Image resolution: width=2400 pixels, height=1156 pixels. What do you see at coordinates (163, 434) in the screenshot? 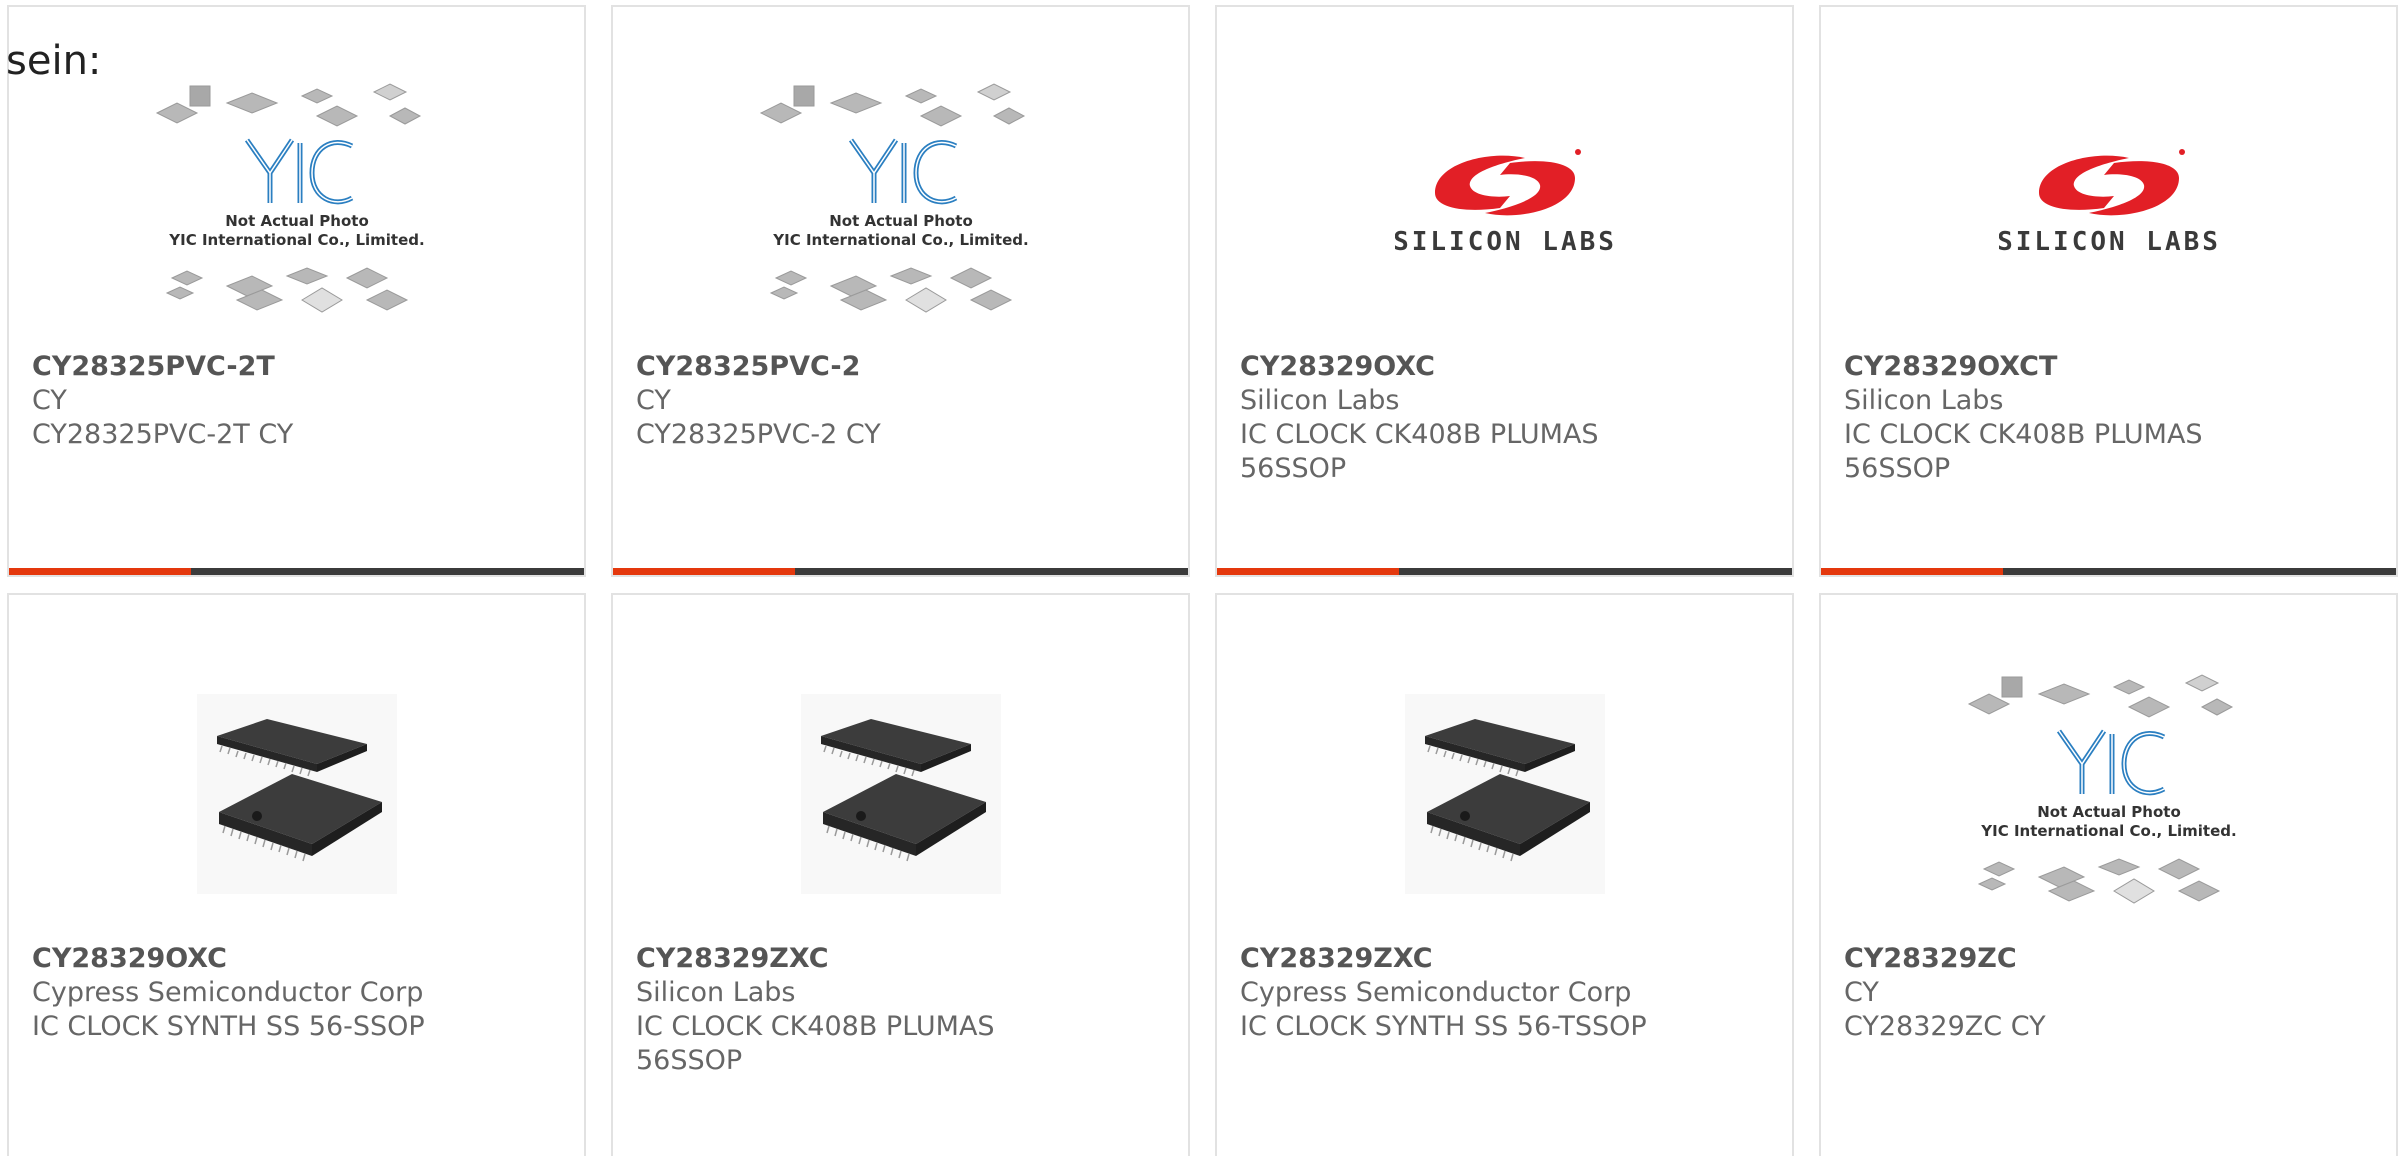
I see `product-description: CY28325PVC-2T CY` at bounding box center [163, 434].